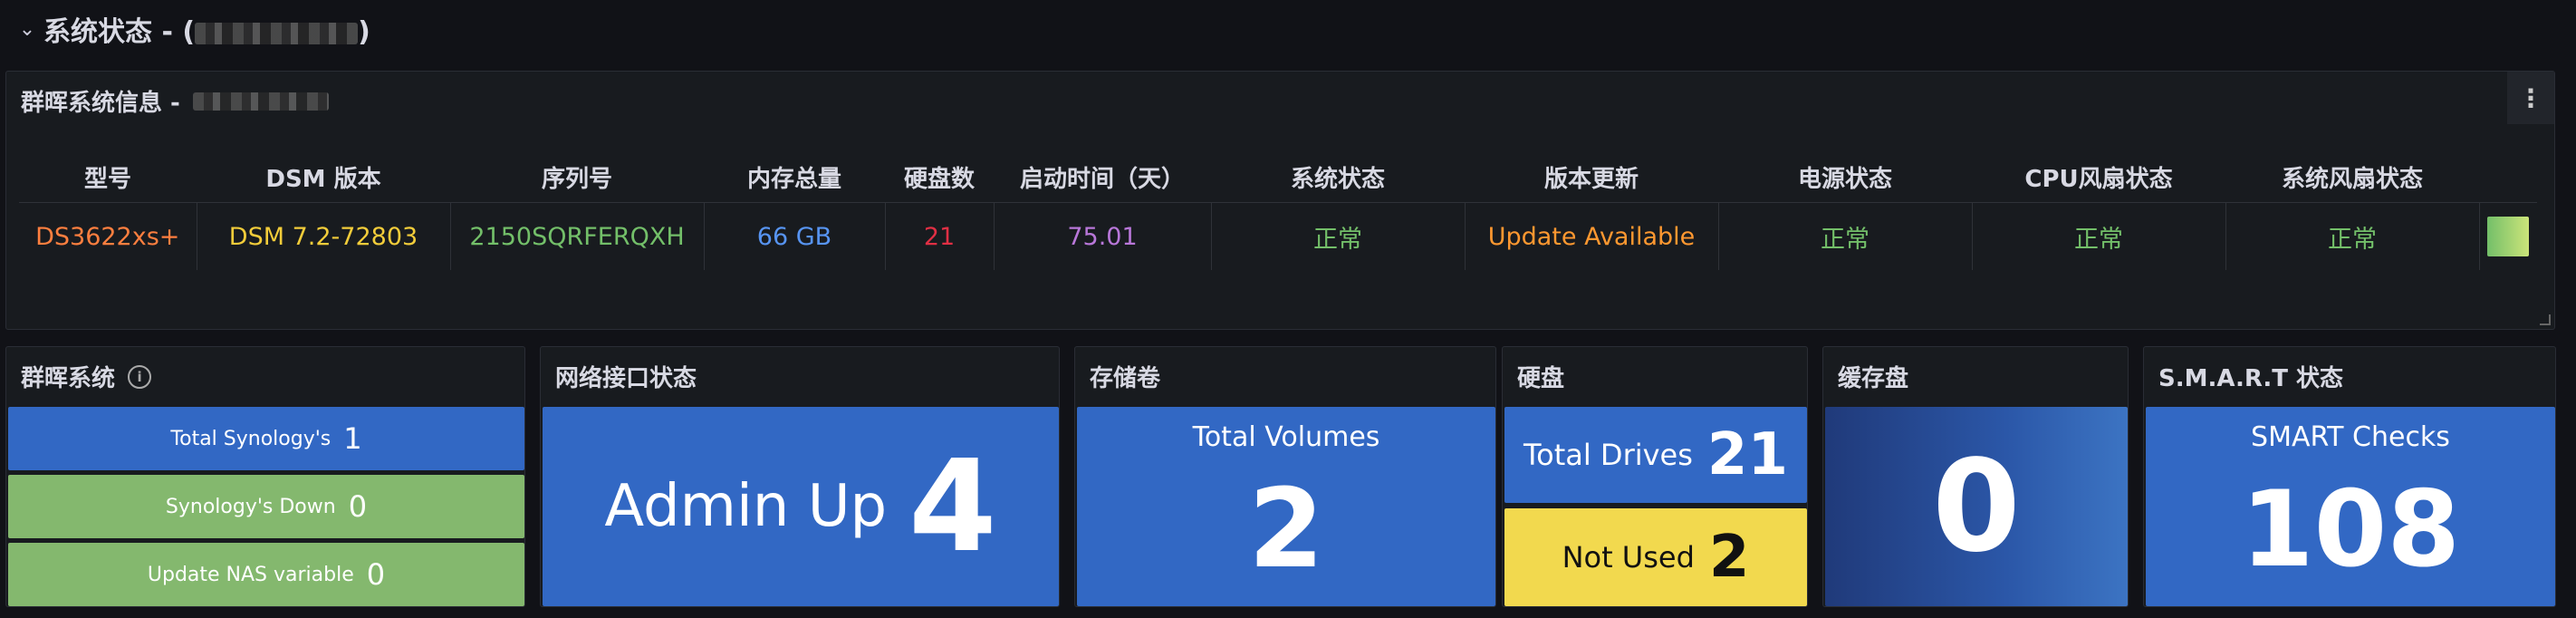 Image resolution: width=2576 pixels, height=618 pixels. Describe the element at coordinates (1976, 506) in the screenshot. I see `stat-cache-count: 0` at that location.